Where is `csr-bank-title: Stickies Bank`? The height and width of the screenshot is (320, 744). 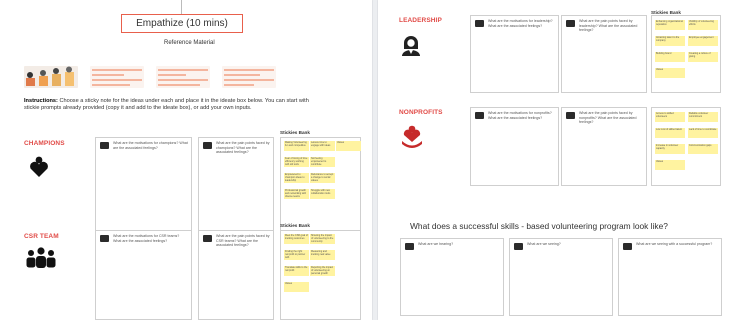
csr-bank-title: Stickies Bank is located at coordinates (295, 225).